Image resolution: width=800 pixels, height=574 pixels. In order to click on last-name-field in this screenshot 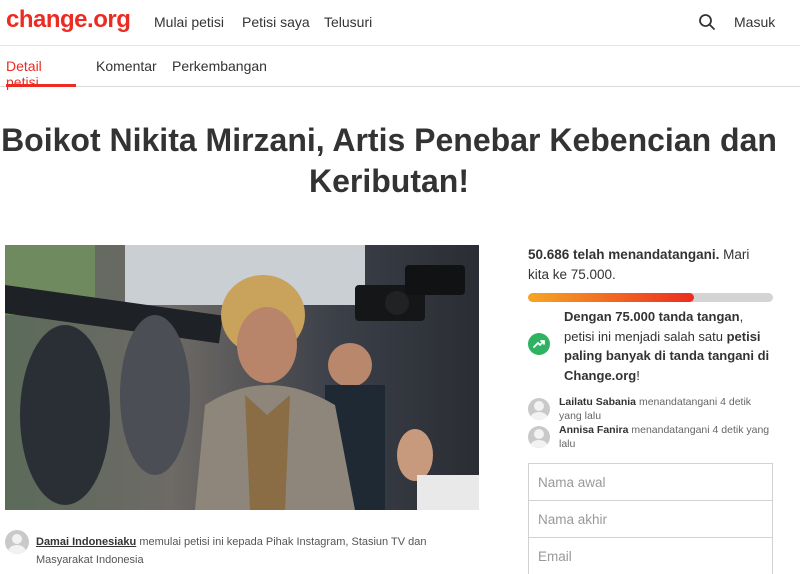, I will do `click(650, 519)`.